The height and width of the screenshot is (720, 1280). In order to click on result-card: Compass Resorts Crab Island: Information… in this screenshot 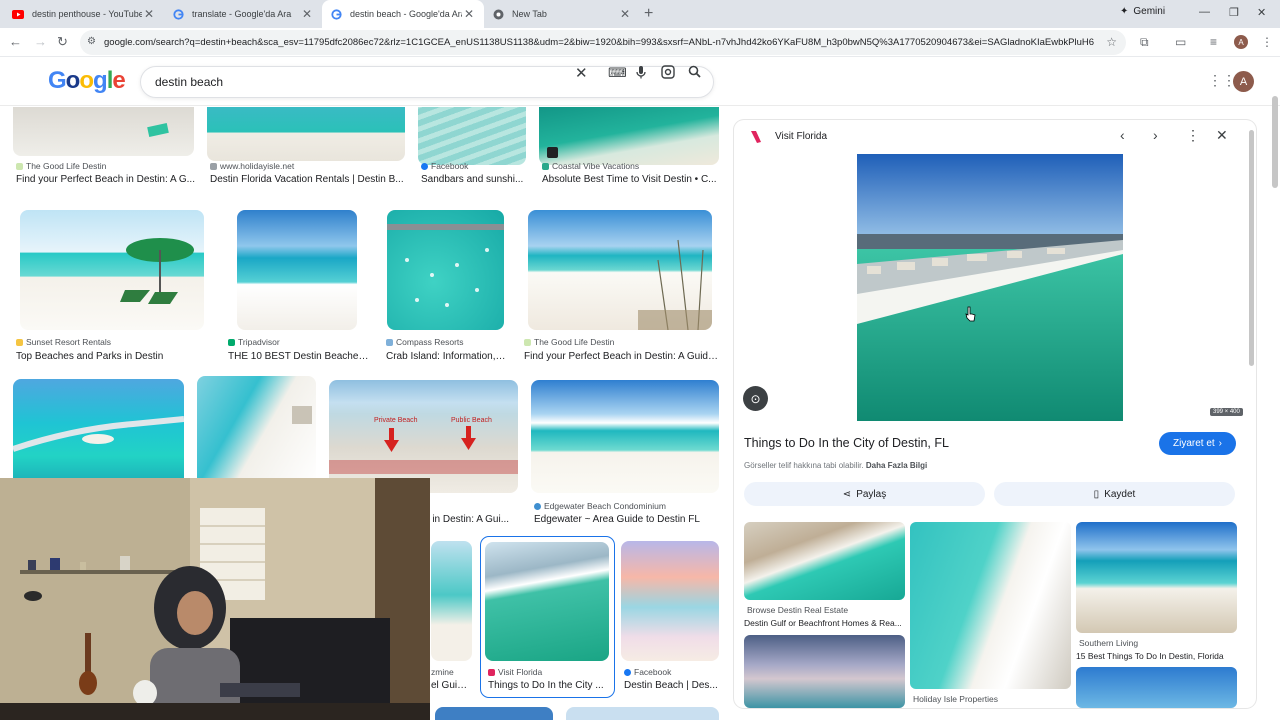, I will do `click(445, 286)`.